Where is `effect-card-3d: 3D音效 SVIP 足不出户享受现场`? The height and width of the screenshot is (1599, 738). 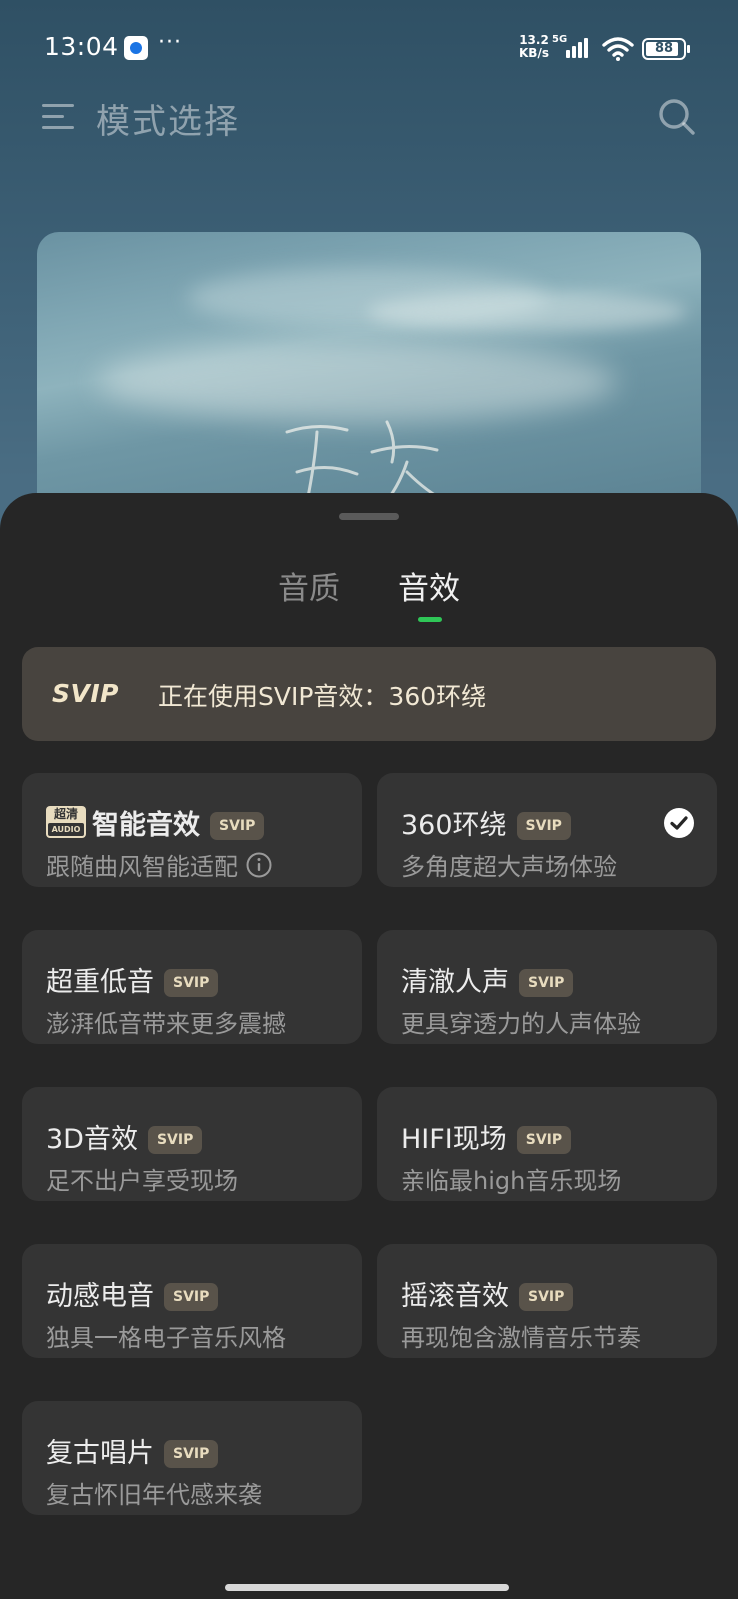
effect-card-3d: 3D音效 SVIP 足不出户享受现场 is located at coordinates (192, 1144).